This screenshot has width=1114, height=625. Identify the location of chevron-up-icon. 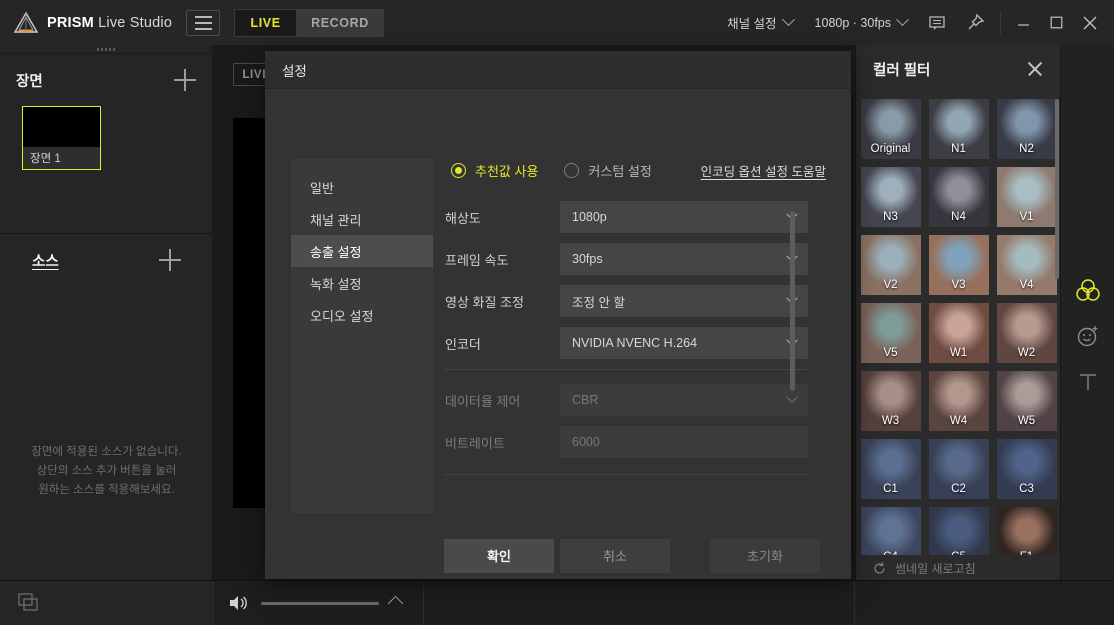
(395, 603).